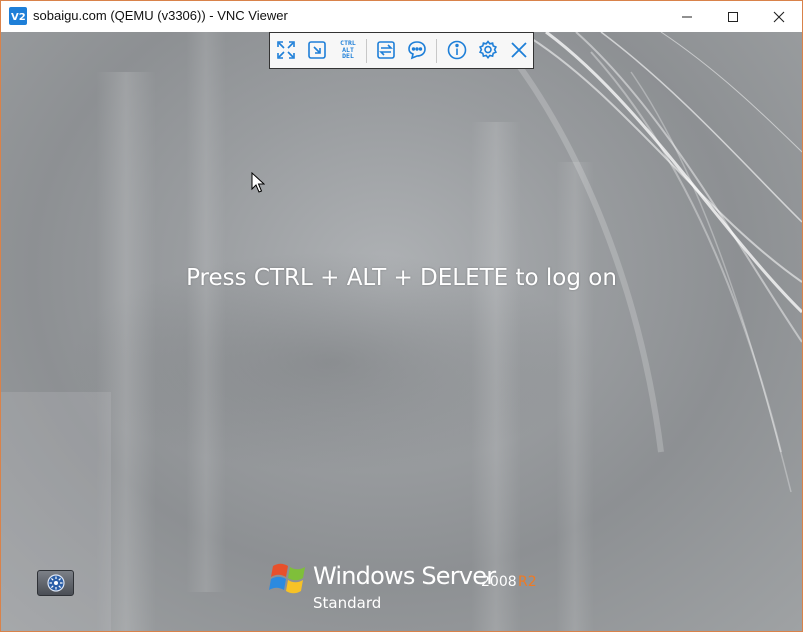  I want to click on windows-server-branding: Windows Server 2008 R2 Standard, so click(419, 586).